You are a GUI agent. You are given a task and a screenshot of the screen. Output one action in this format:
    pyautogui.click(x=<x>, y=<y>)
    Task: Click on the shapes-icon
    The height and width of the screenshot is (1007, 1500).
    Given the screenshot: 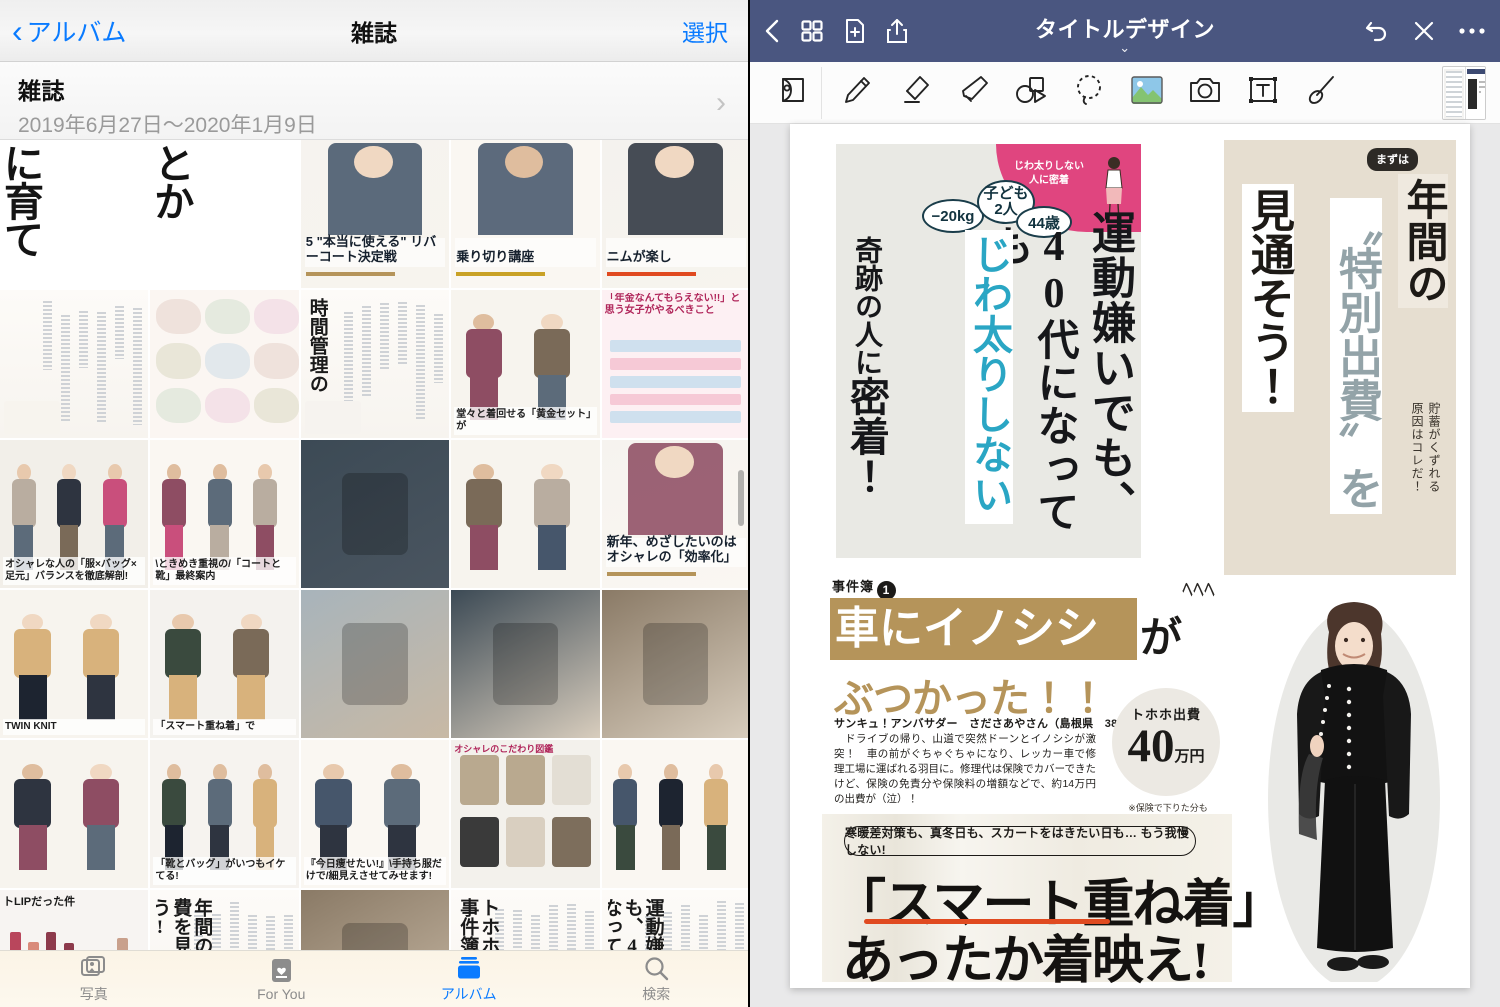 What is the action you would take?
    pyautogui.click(x=1031, y=92)
    